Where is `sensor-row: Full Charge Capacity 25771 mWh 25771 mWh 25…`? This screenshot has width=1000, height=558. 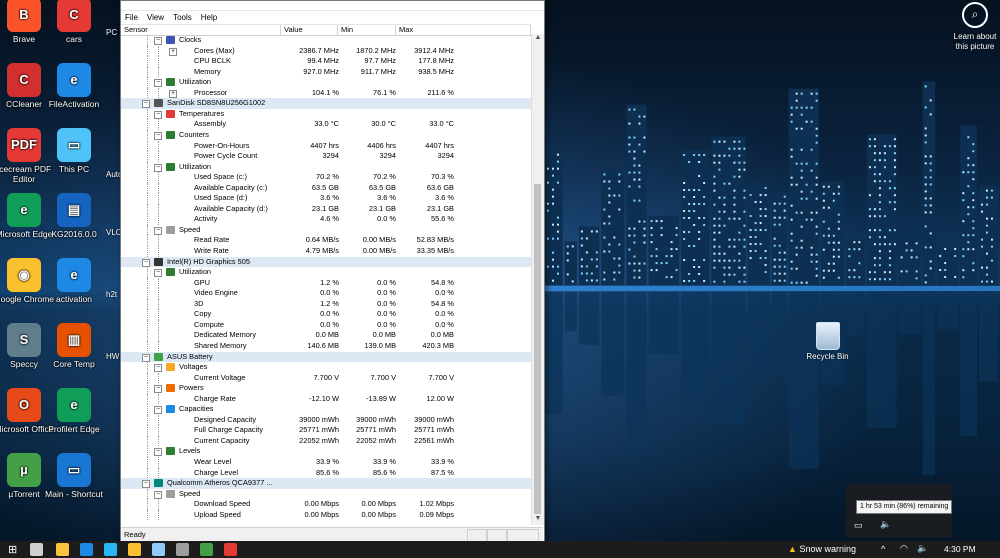 sensor-row: Full Charge Capacity 25771 mWh 25771 mWh 25… is located at coordinates (326, 430).